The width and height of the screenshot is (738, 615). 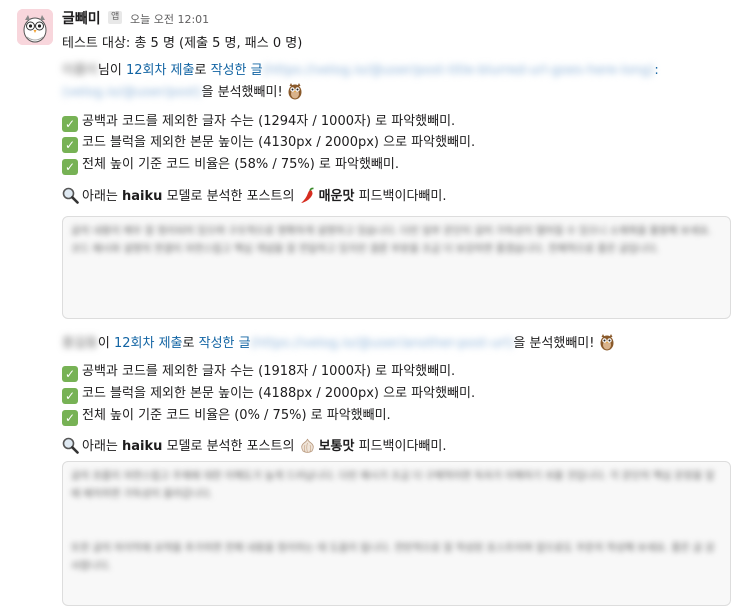 I want to click on name-suffix: 님이, so click(x=109, y=70).